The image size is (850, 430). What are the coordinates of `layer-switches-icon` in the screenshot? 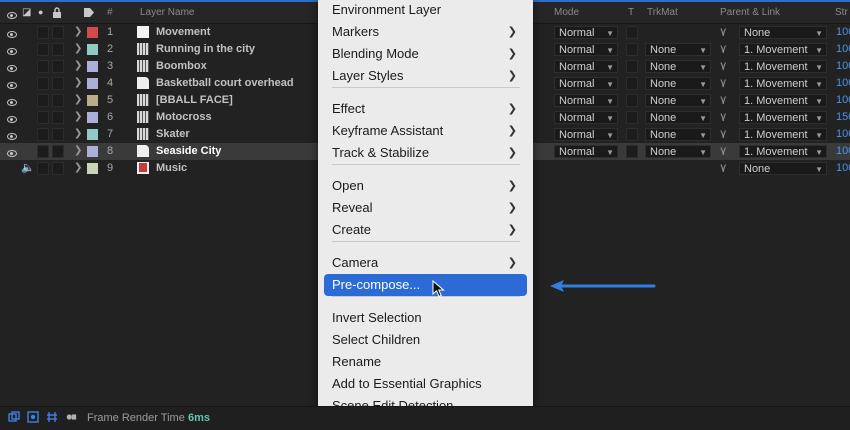 It's located at (14, 417).